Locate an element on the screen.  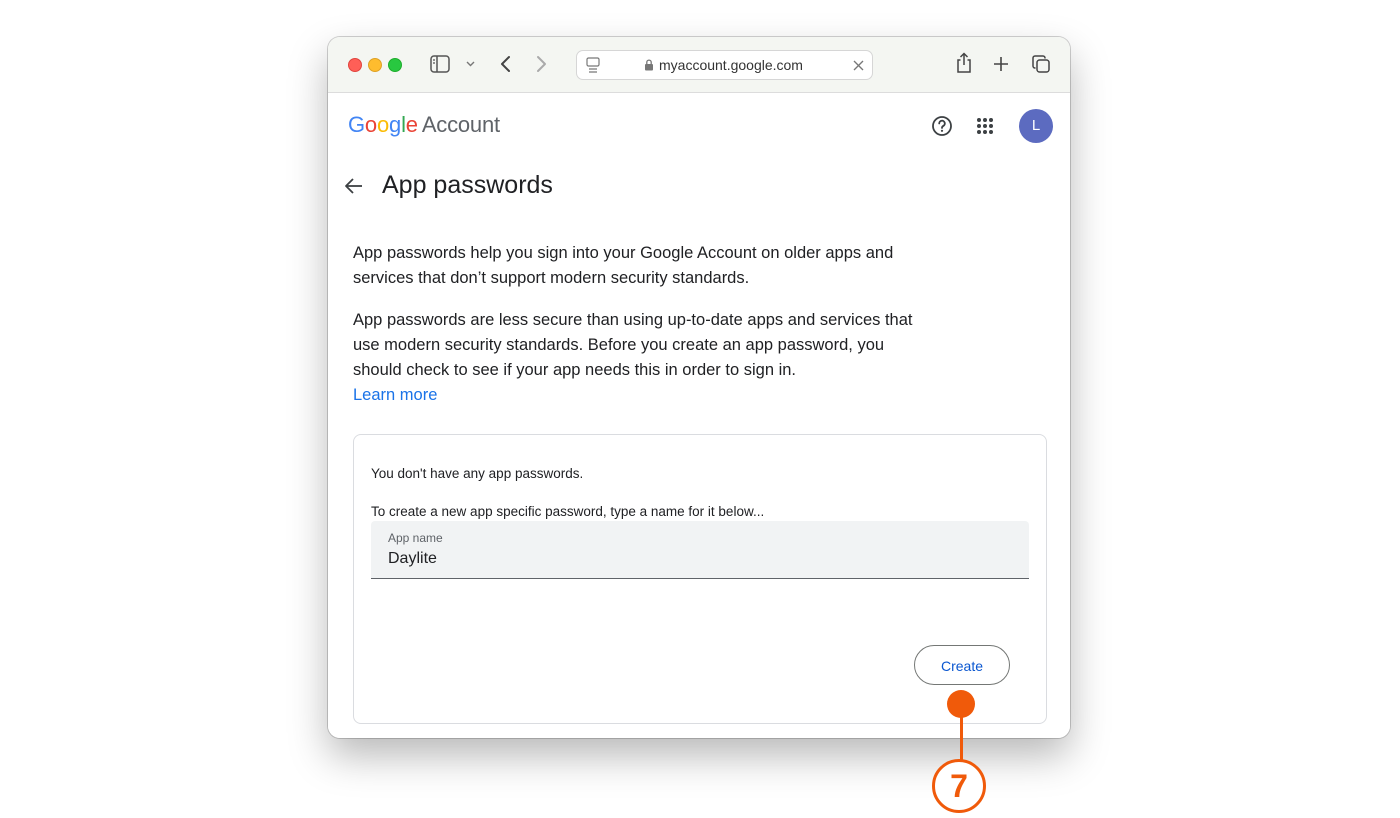
back-arrow-icon is located at coordinates (354, 186).